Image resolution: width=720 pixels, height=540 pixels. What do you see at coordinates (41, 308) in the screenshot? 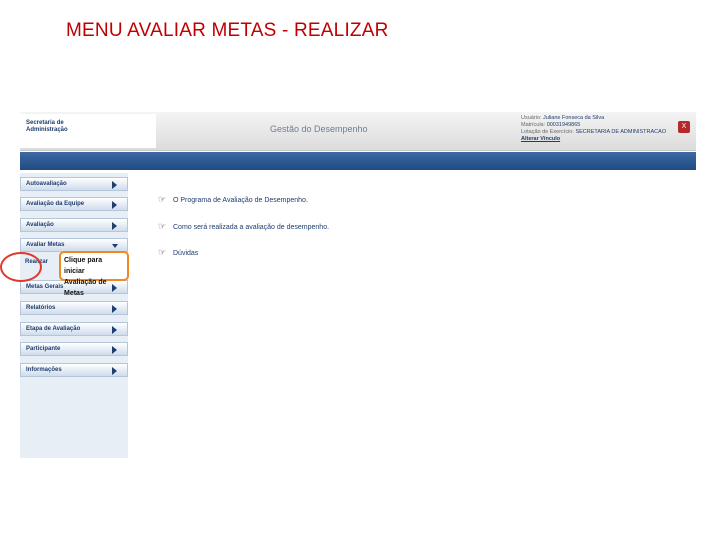
I see `menu-item-label: Relatórios` at bounding box center [41, 308].